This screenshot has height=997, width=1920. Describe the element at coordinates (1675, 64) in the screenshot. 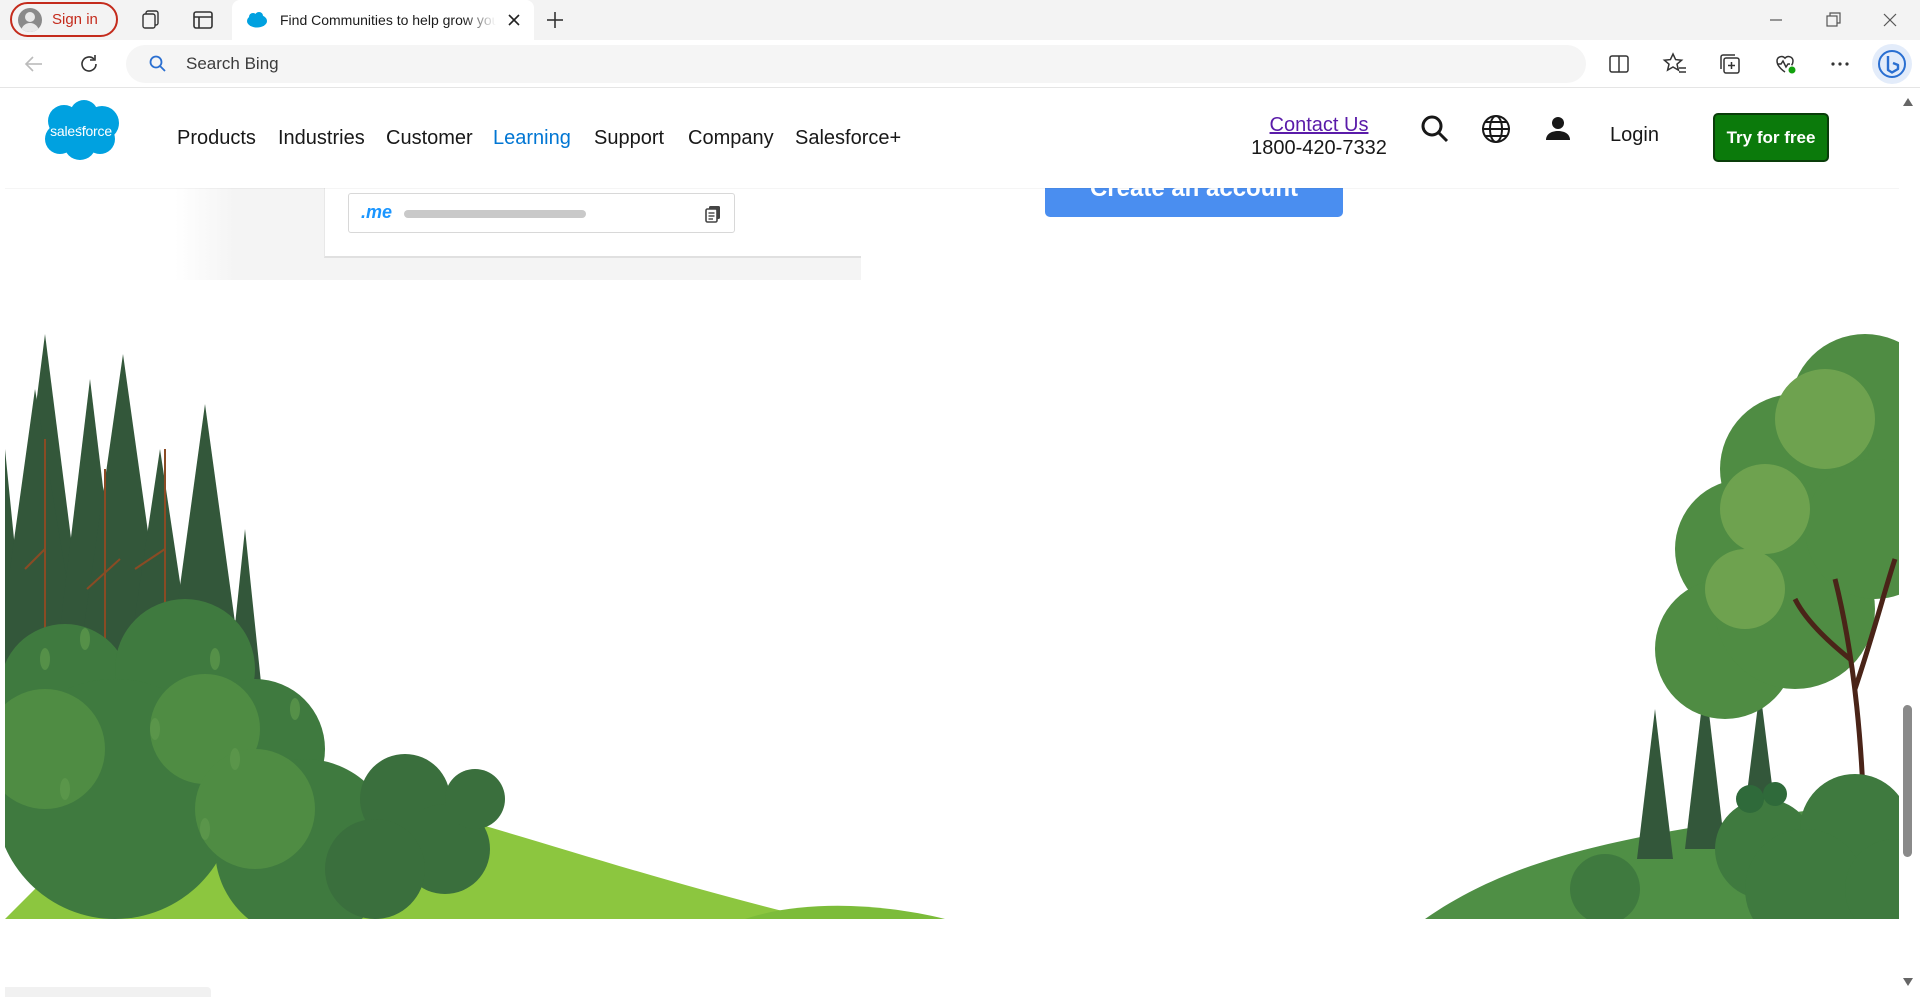

I see `favorites-icon` at that location.